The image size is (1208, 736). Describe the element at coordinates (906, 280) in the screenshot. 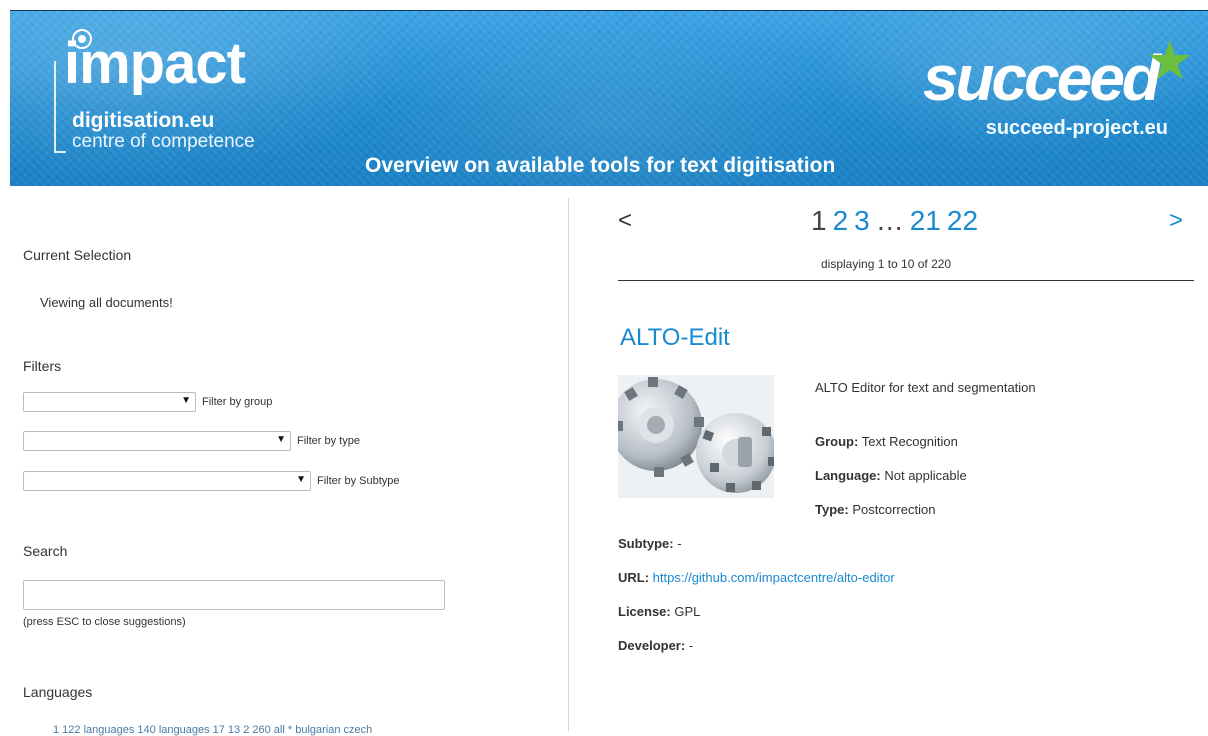

I see `pagination-divider` at that location.